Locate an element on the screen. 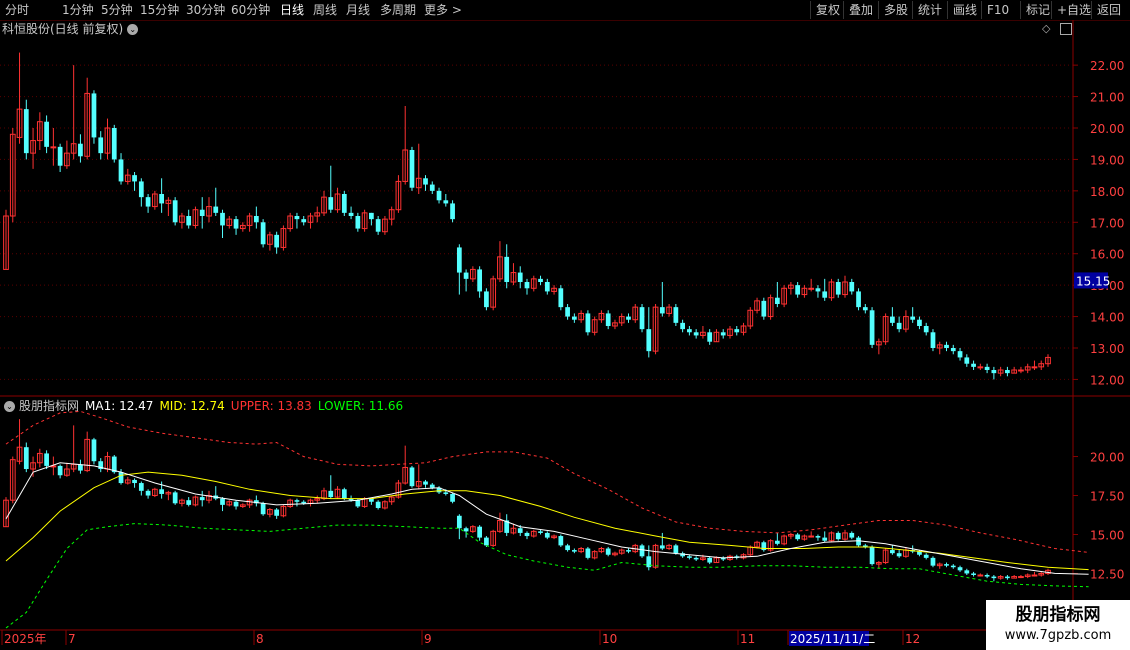 The height and width of the screenshot is (650, 1130). date-label: 9 is located at coordinates (428, 639).